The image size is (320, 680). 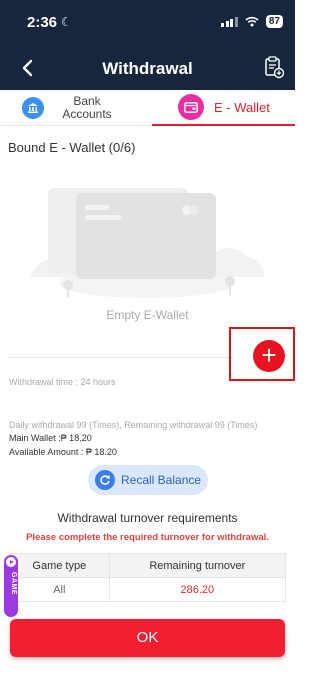 I want to click on main-wallet-balance: Main Wallet :₱ 18.20, so click(x=50, y=438).